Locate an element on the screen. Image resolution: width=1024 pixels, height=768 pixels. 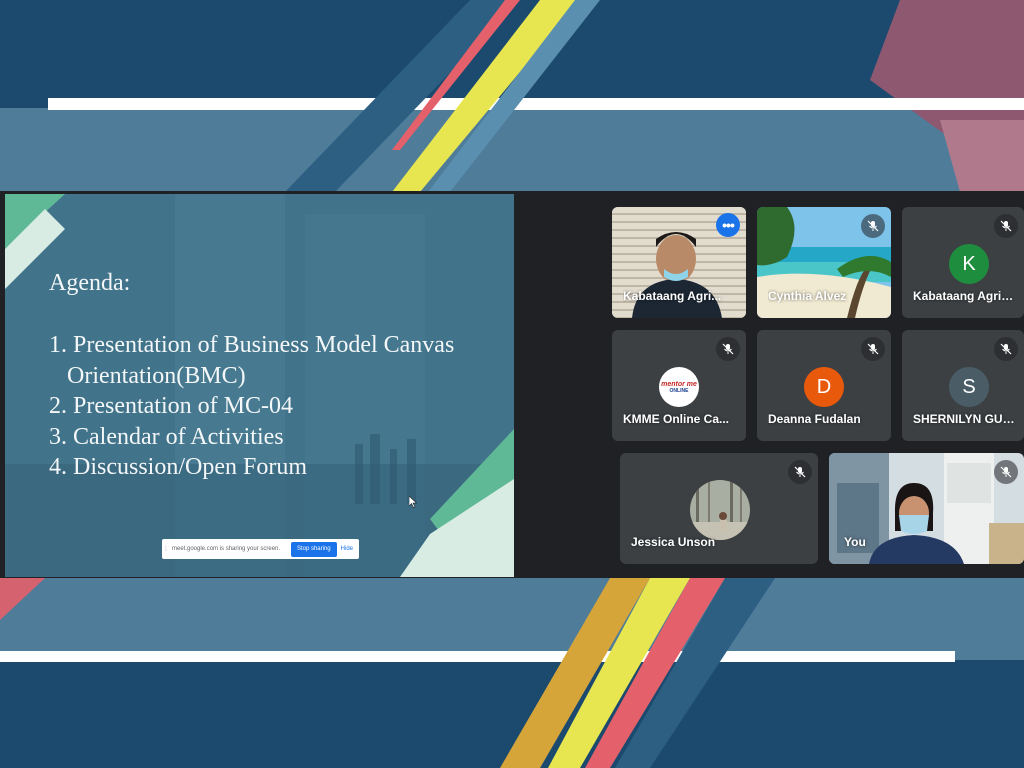
drag-handle-icon: ⁞ is located at coordinates (166, 549).